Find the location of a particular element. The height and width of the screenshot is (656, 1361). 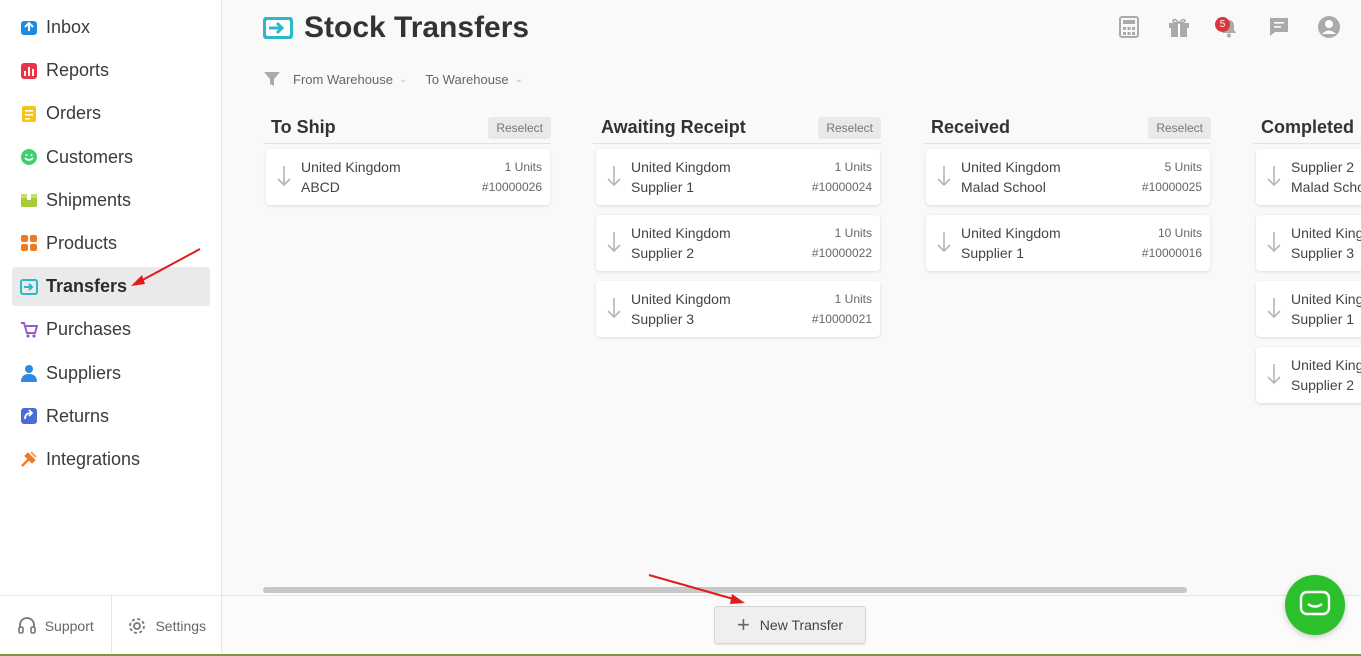

card-number: #10000021 is located at coordinates (841, 319).